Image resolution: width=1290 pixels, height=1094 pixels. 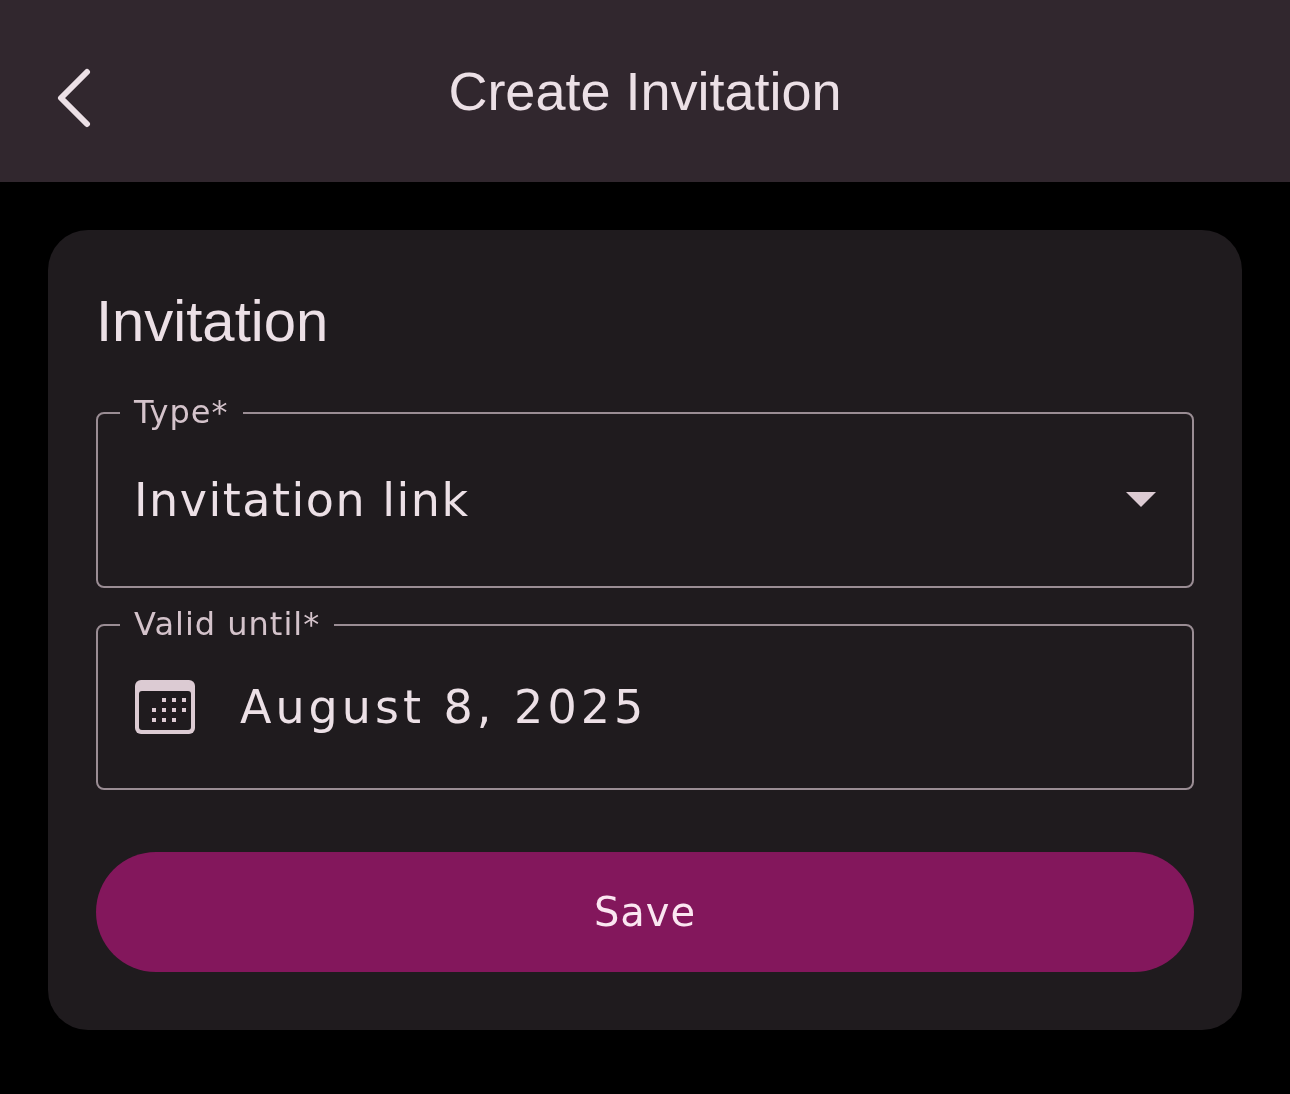 I want to click on back-button, so click(x=74, y=98).